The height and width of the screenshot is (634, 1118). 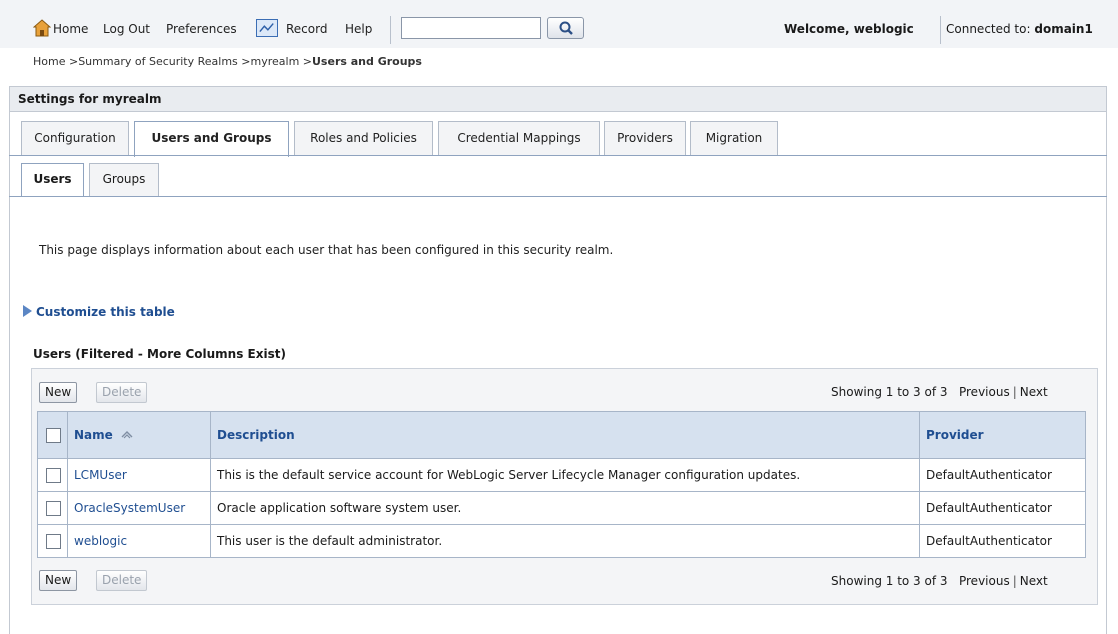 What do you see at coordinates (519, 138) in the screenshot?
I see `tab-credential-mappings: Credential Mappings` at bounding box center [519, 138].